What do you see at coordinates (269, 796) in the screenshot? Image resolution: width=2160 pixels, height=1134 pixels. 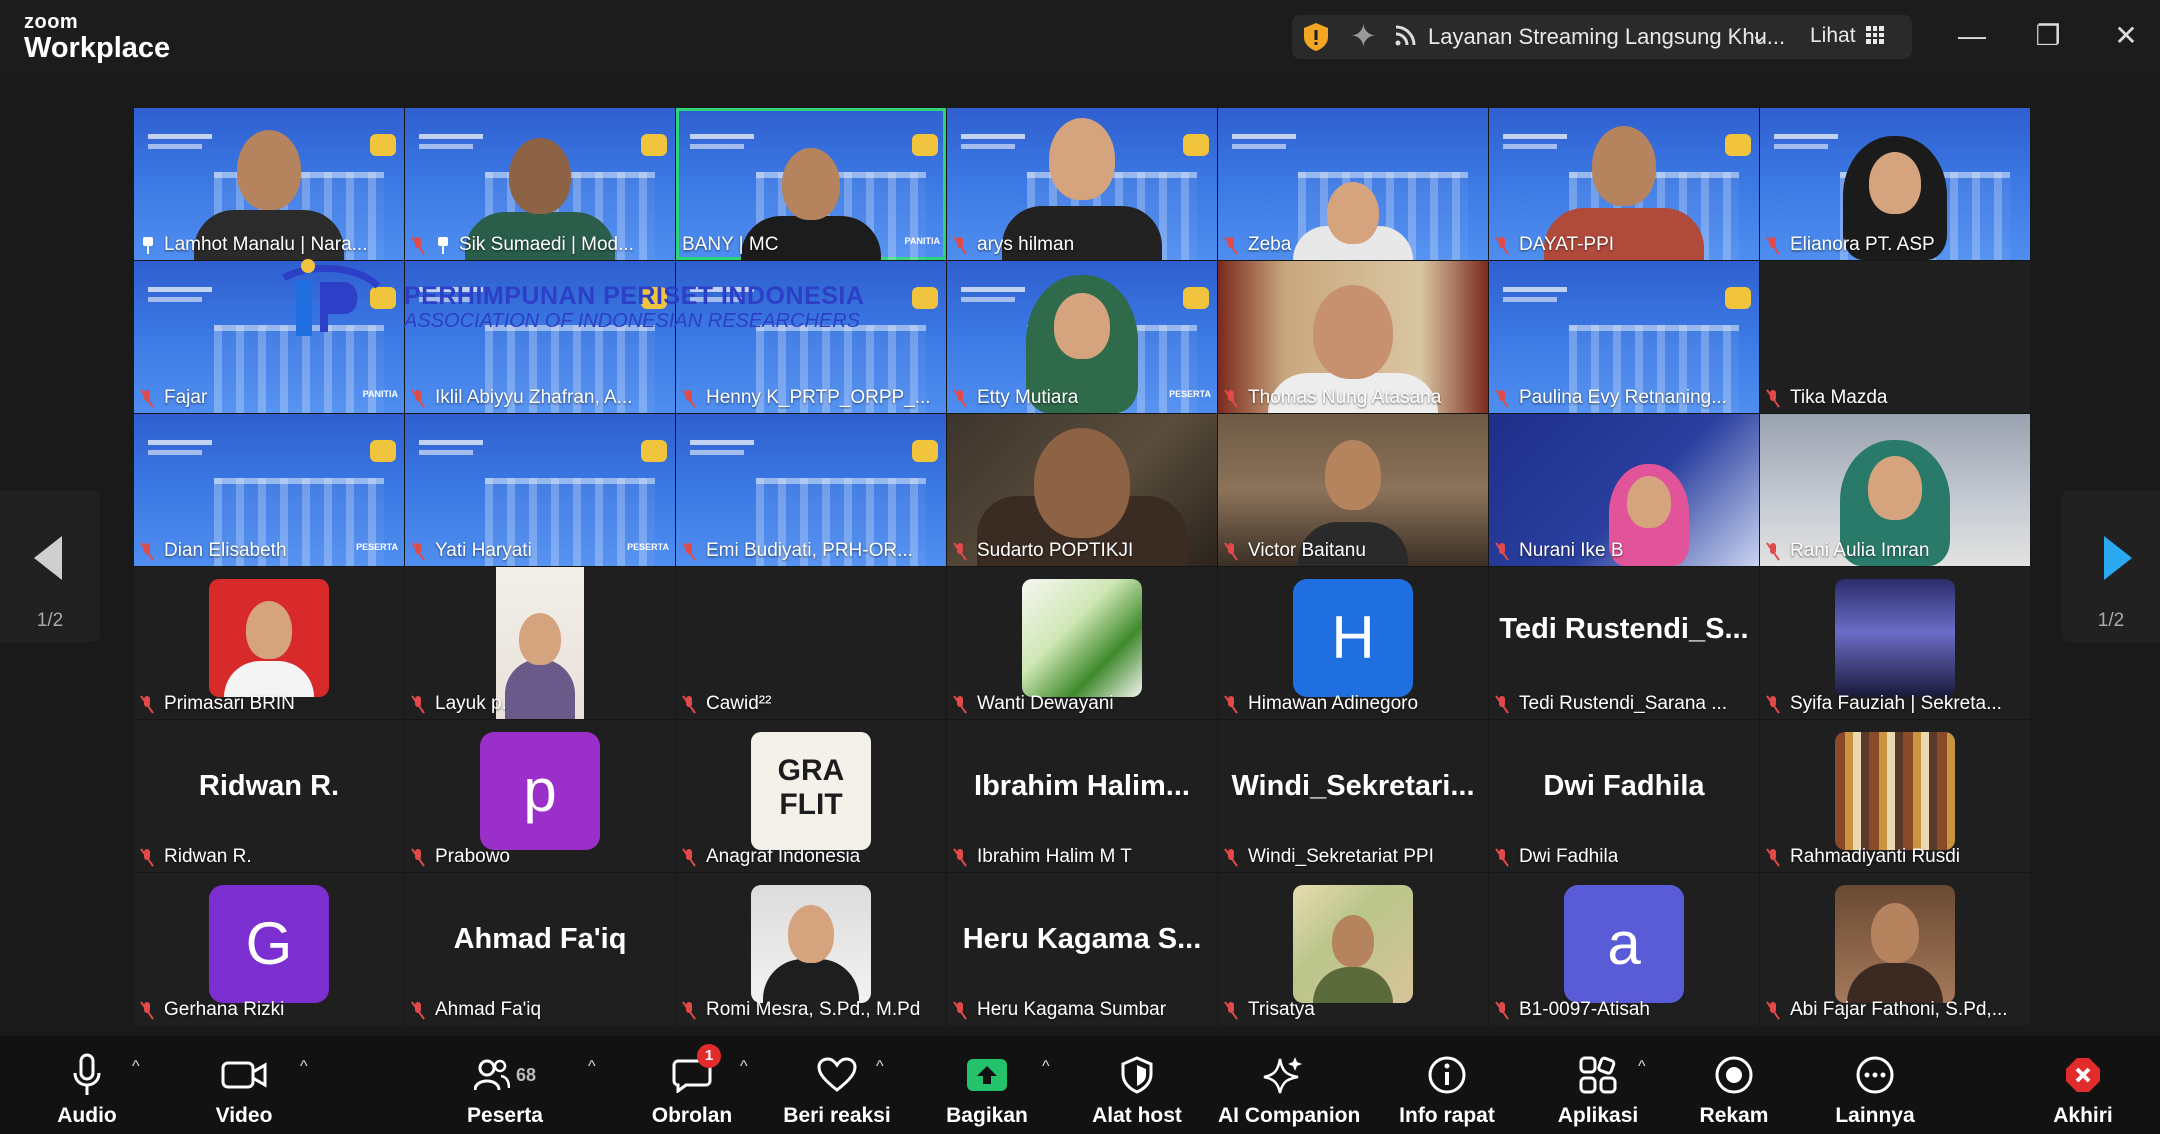 I see `participant-tile: Ridwan R. Ridwan R.` at bounding box center [269, 796].